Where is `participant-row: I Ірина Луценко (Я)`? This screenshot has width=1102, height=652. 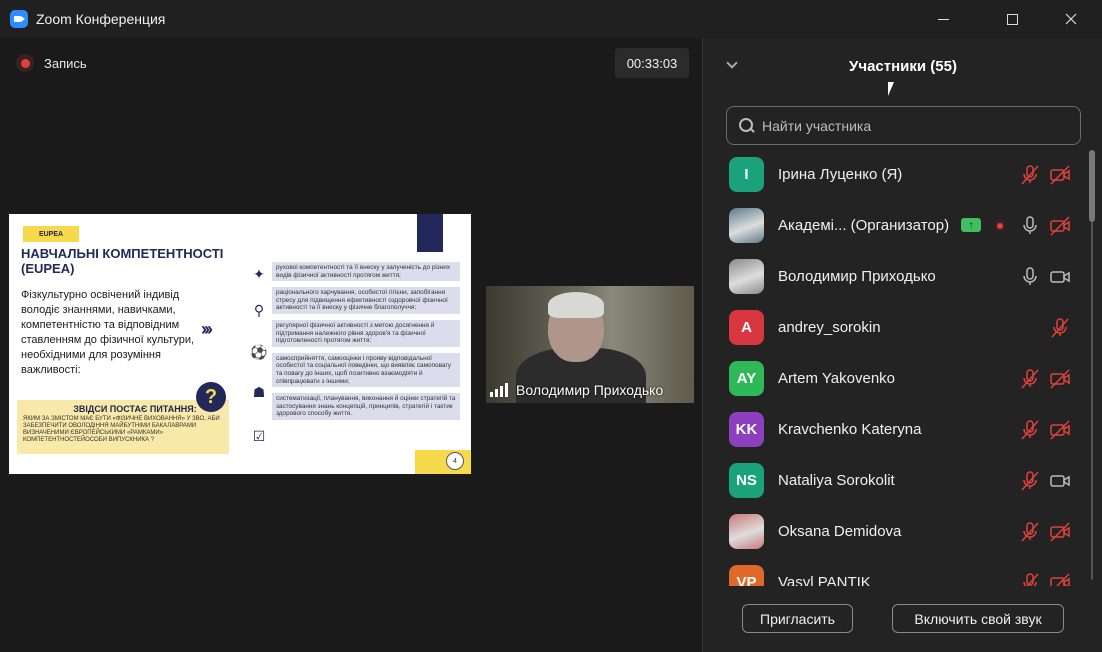 participant-row: I Ірина Луценко (Я) is located at coordinates (895, 175).